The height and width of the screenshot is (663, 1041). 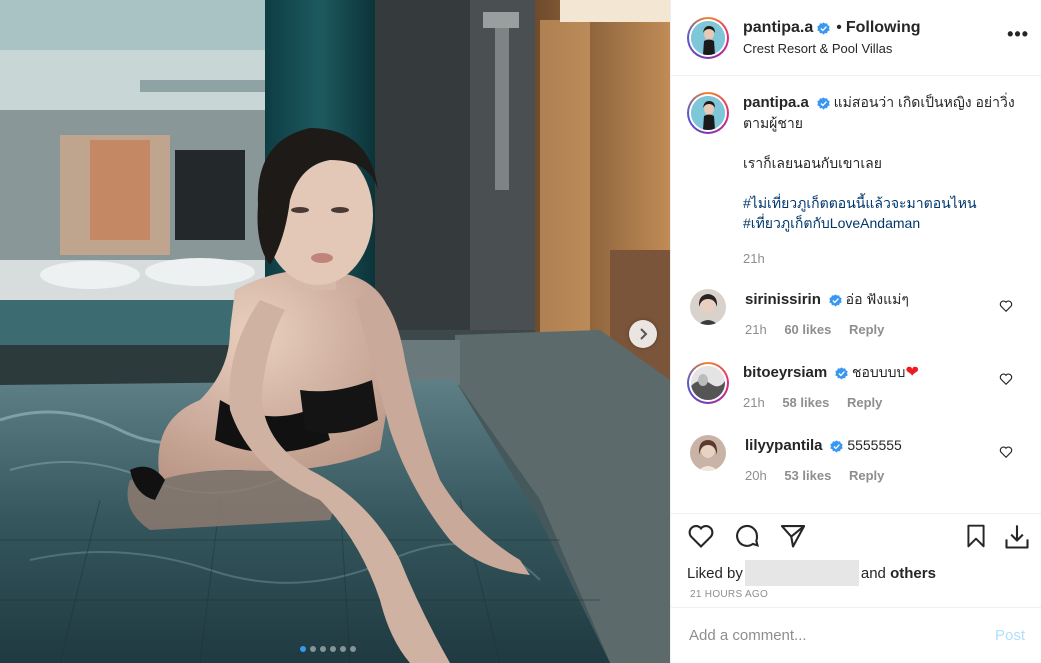 I want to click on next-photo-button, so click(x=643, y=334).